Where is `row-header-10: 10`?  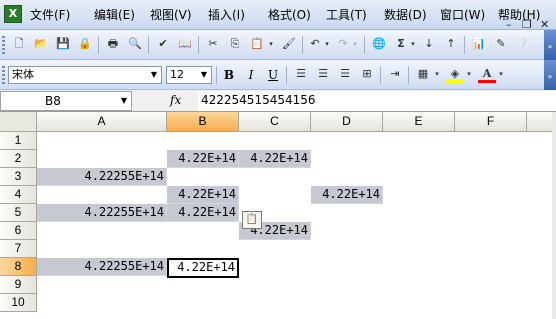
row-header-10: 10 is located at coordinates (18, 303).